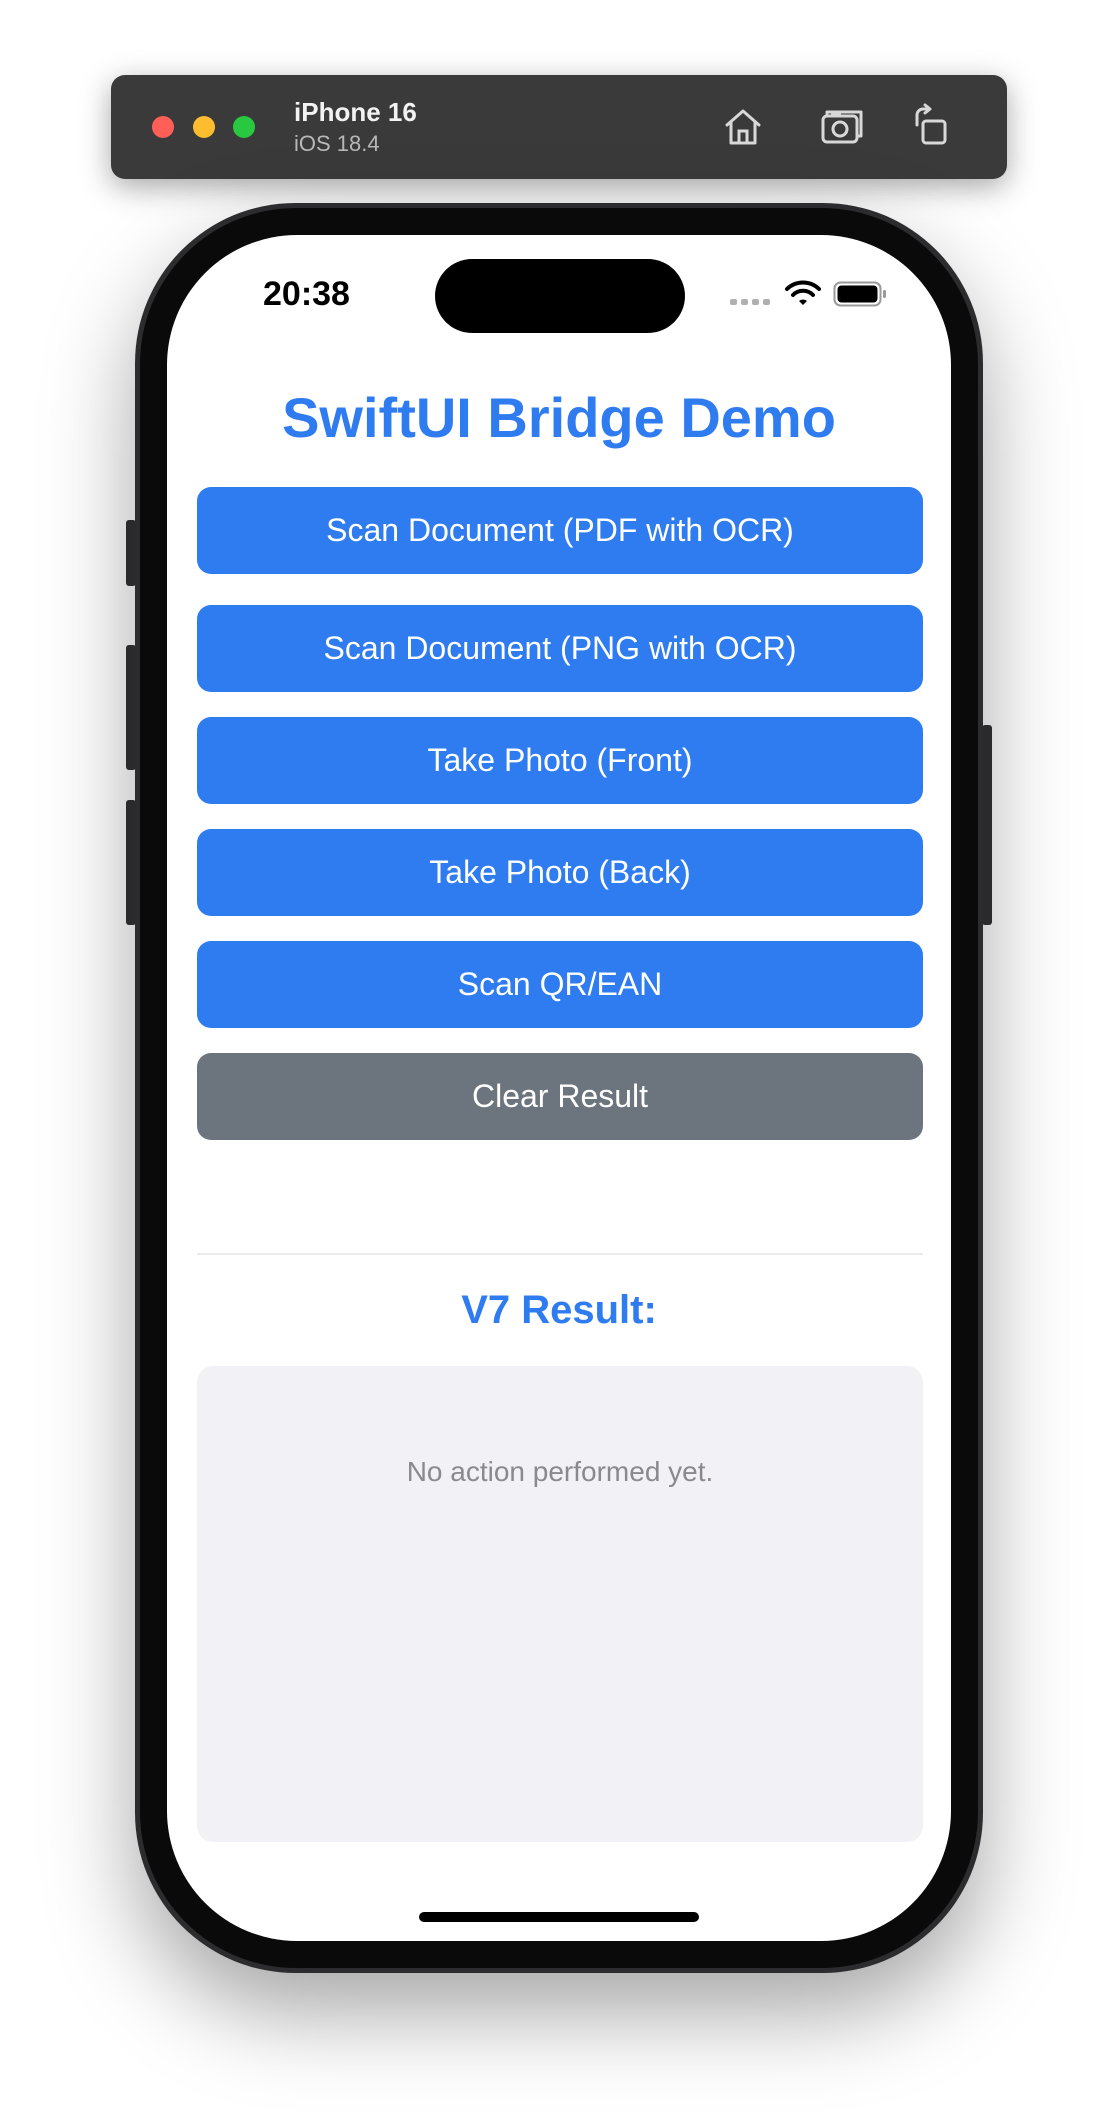 The height and width of the screenshot is (2124, 1118). Describe the element at coordinates (559, 1310) in the screenshot. I see `result-heading: V7 Result:` at that location.